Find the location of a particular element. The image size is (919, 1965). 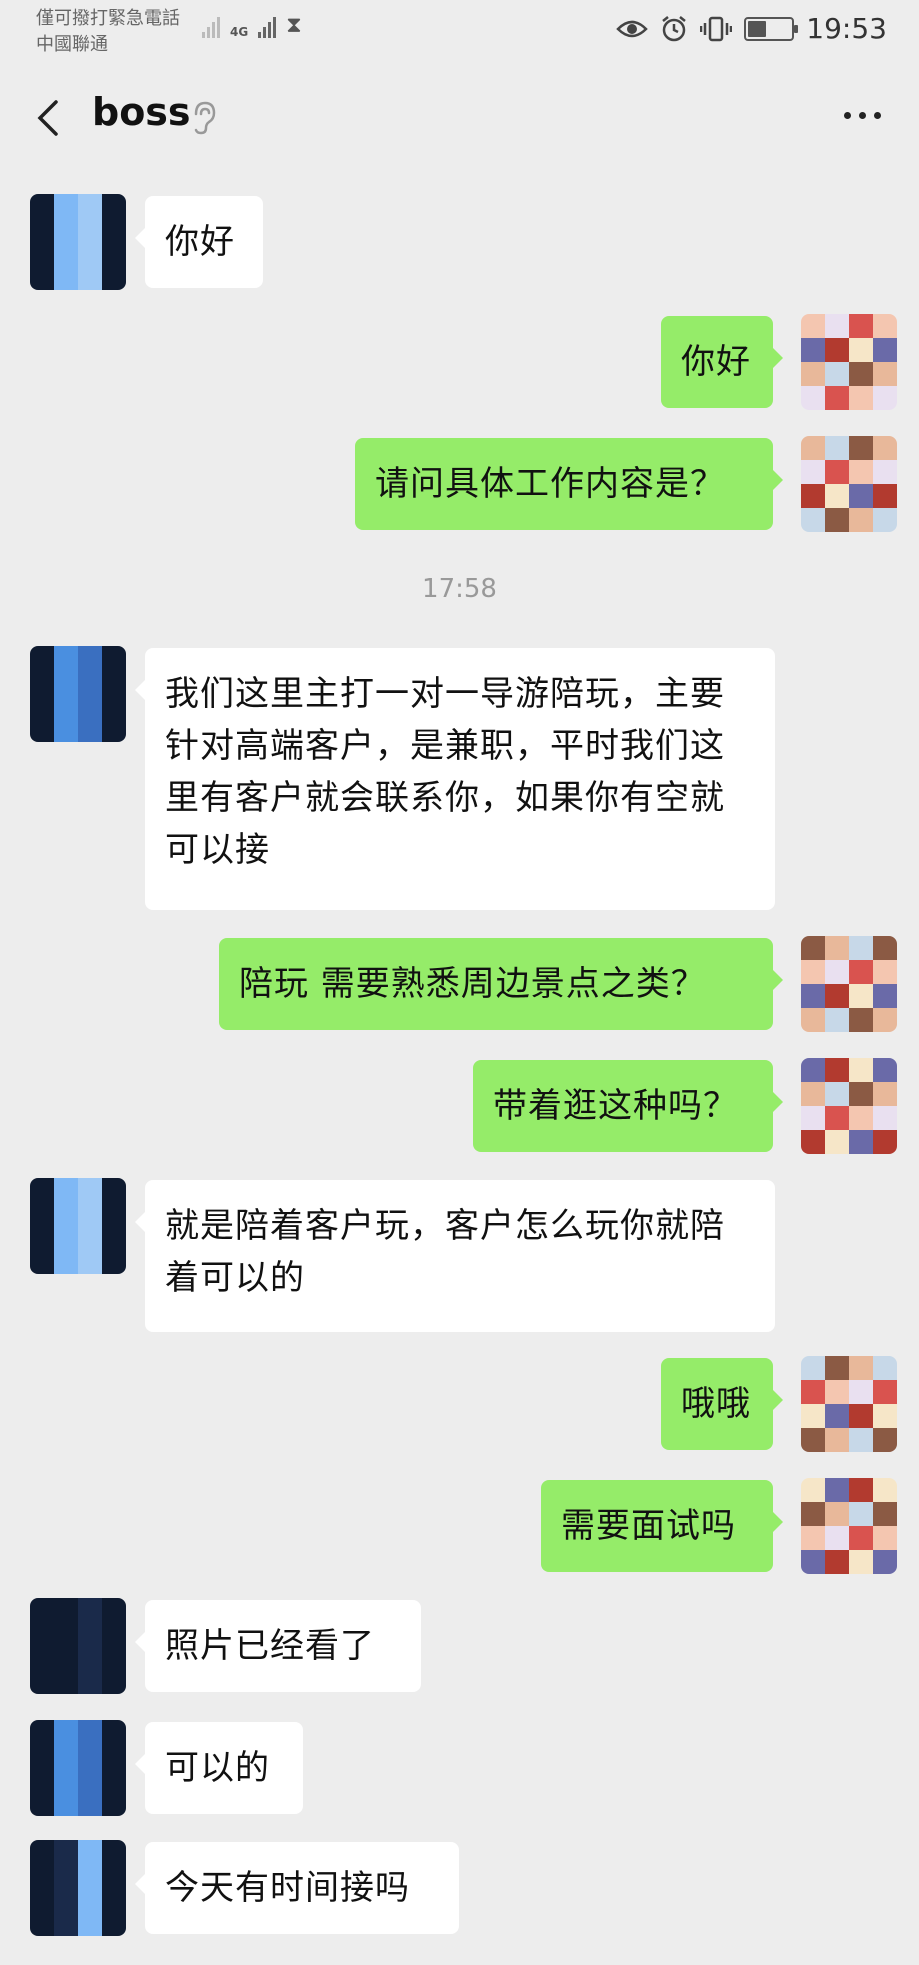

message-row-received: 就是陪着客户玩，客户怎么玩你就陪着可以的 is located at coordinates (459, 1255).